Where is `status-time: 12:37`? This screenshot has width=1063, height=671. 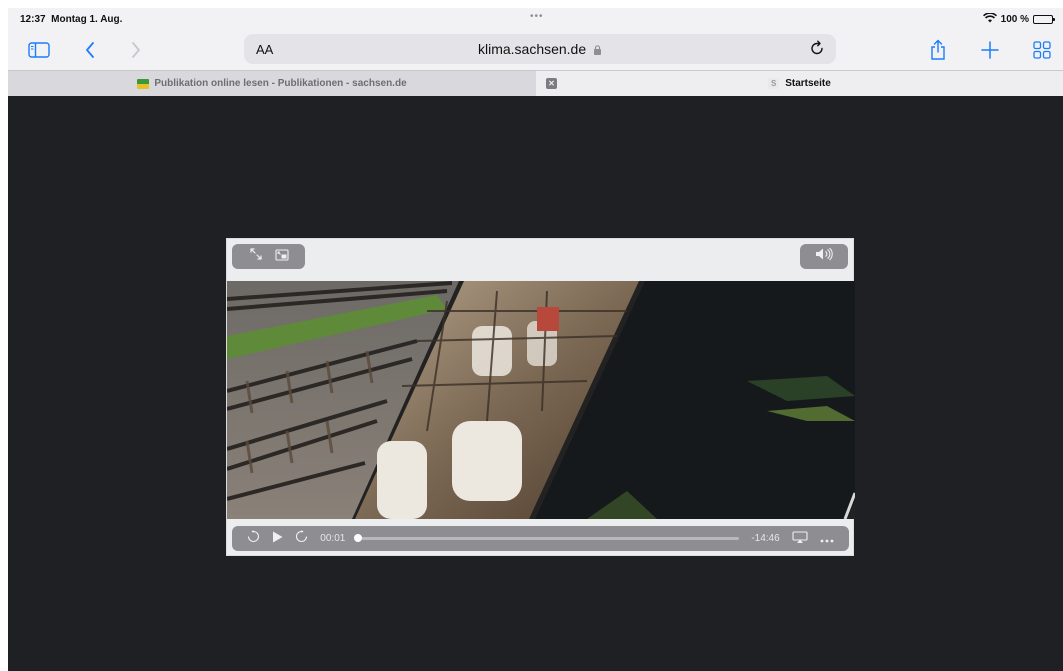 status-time: 12:37 is located at coordinates (33, 19).